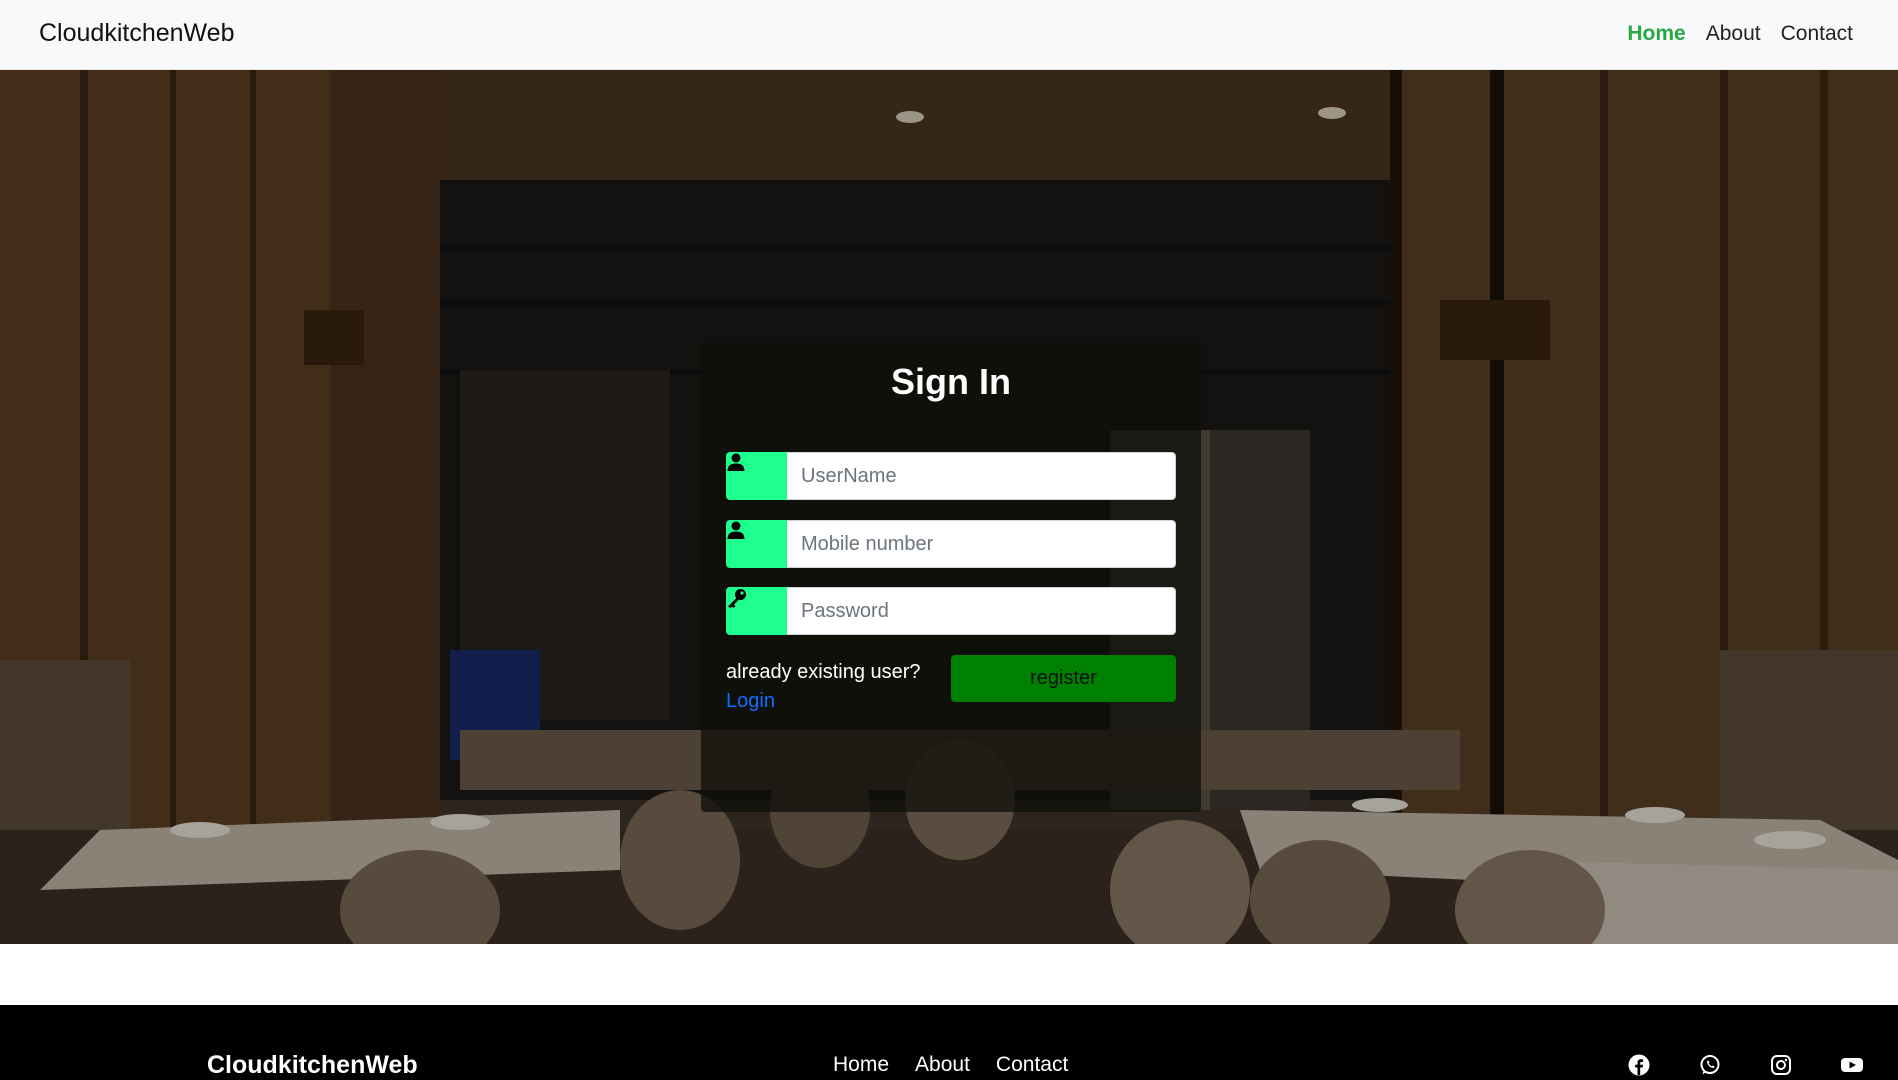 The image size is (1898, 1080). Describe the element at coordinates (1745, 1065) in the screenshot. I see `social-links` at that location.